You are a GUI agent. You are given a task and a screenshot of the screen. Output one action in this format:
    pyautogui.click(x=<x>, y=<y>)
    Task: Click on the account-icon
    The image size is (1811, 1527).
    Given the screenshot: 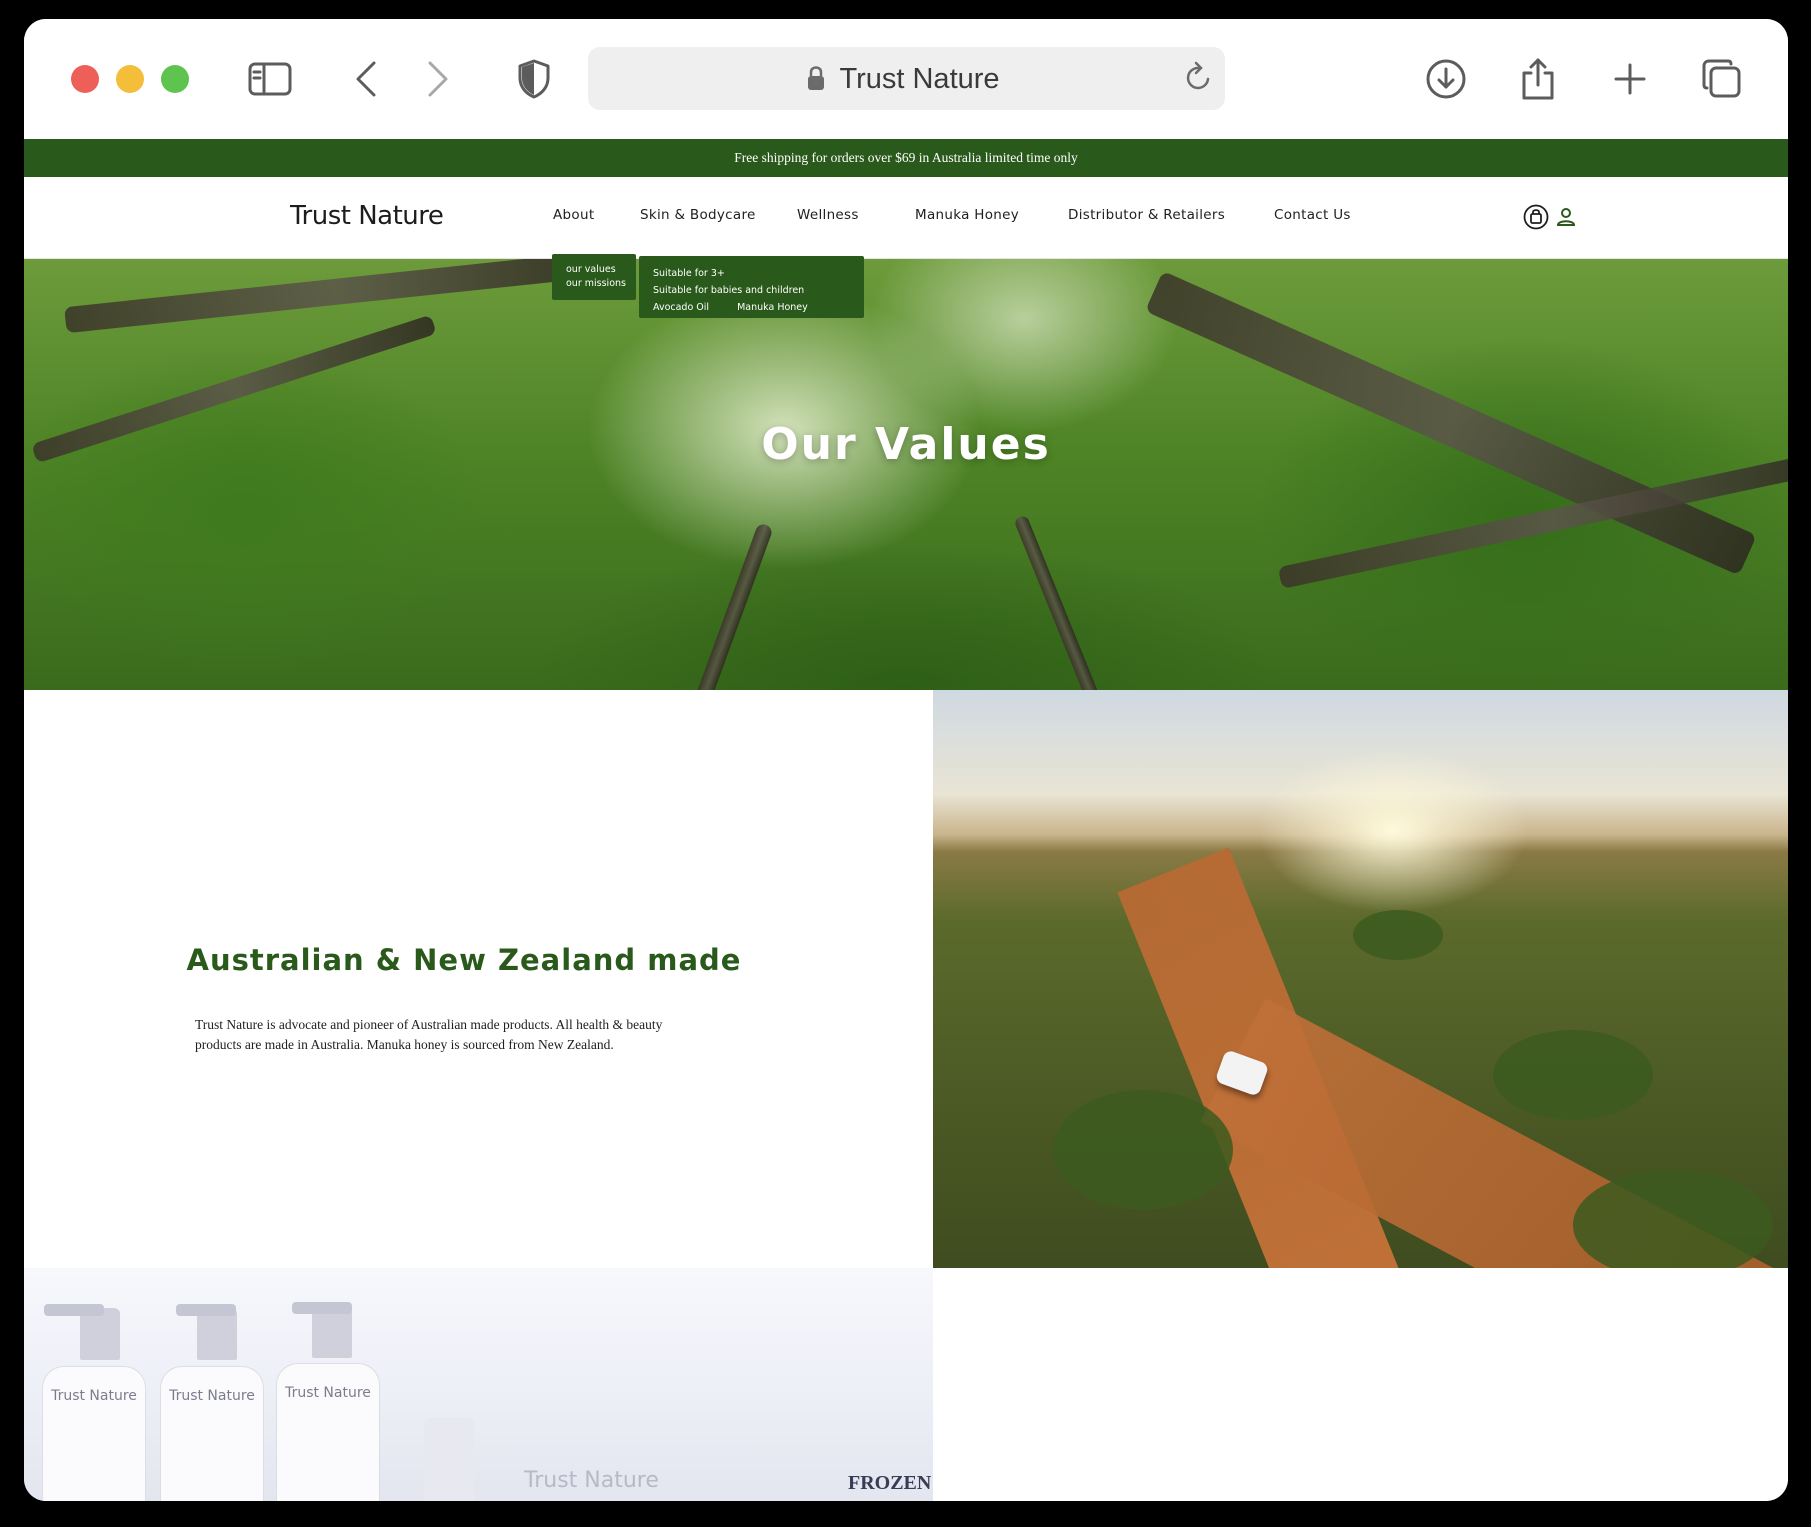 What is the action you would take?
    pyautogui.click(x=1566, y=217)
    